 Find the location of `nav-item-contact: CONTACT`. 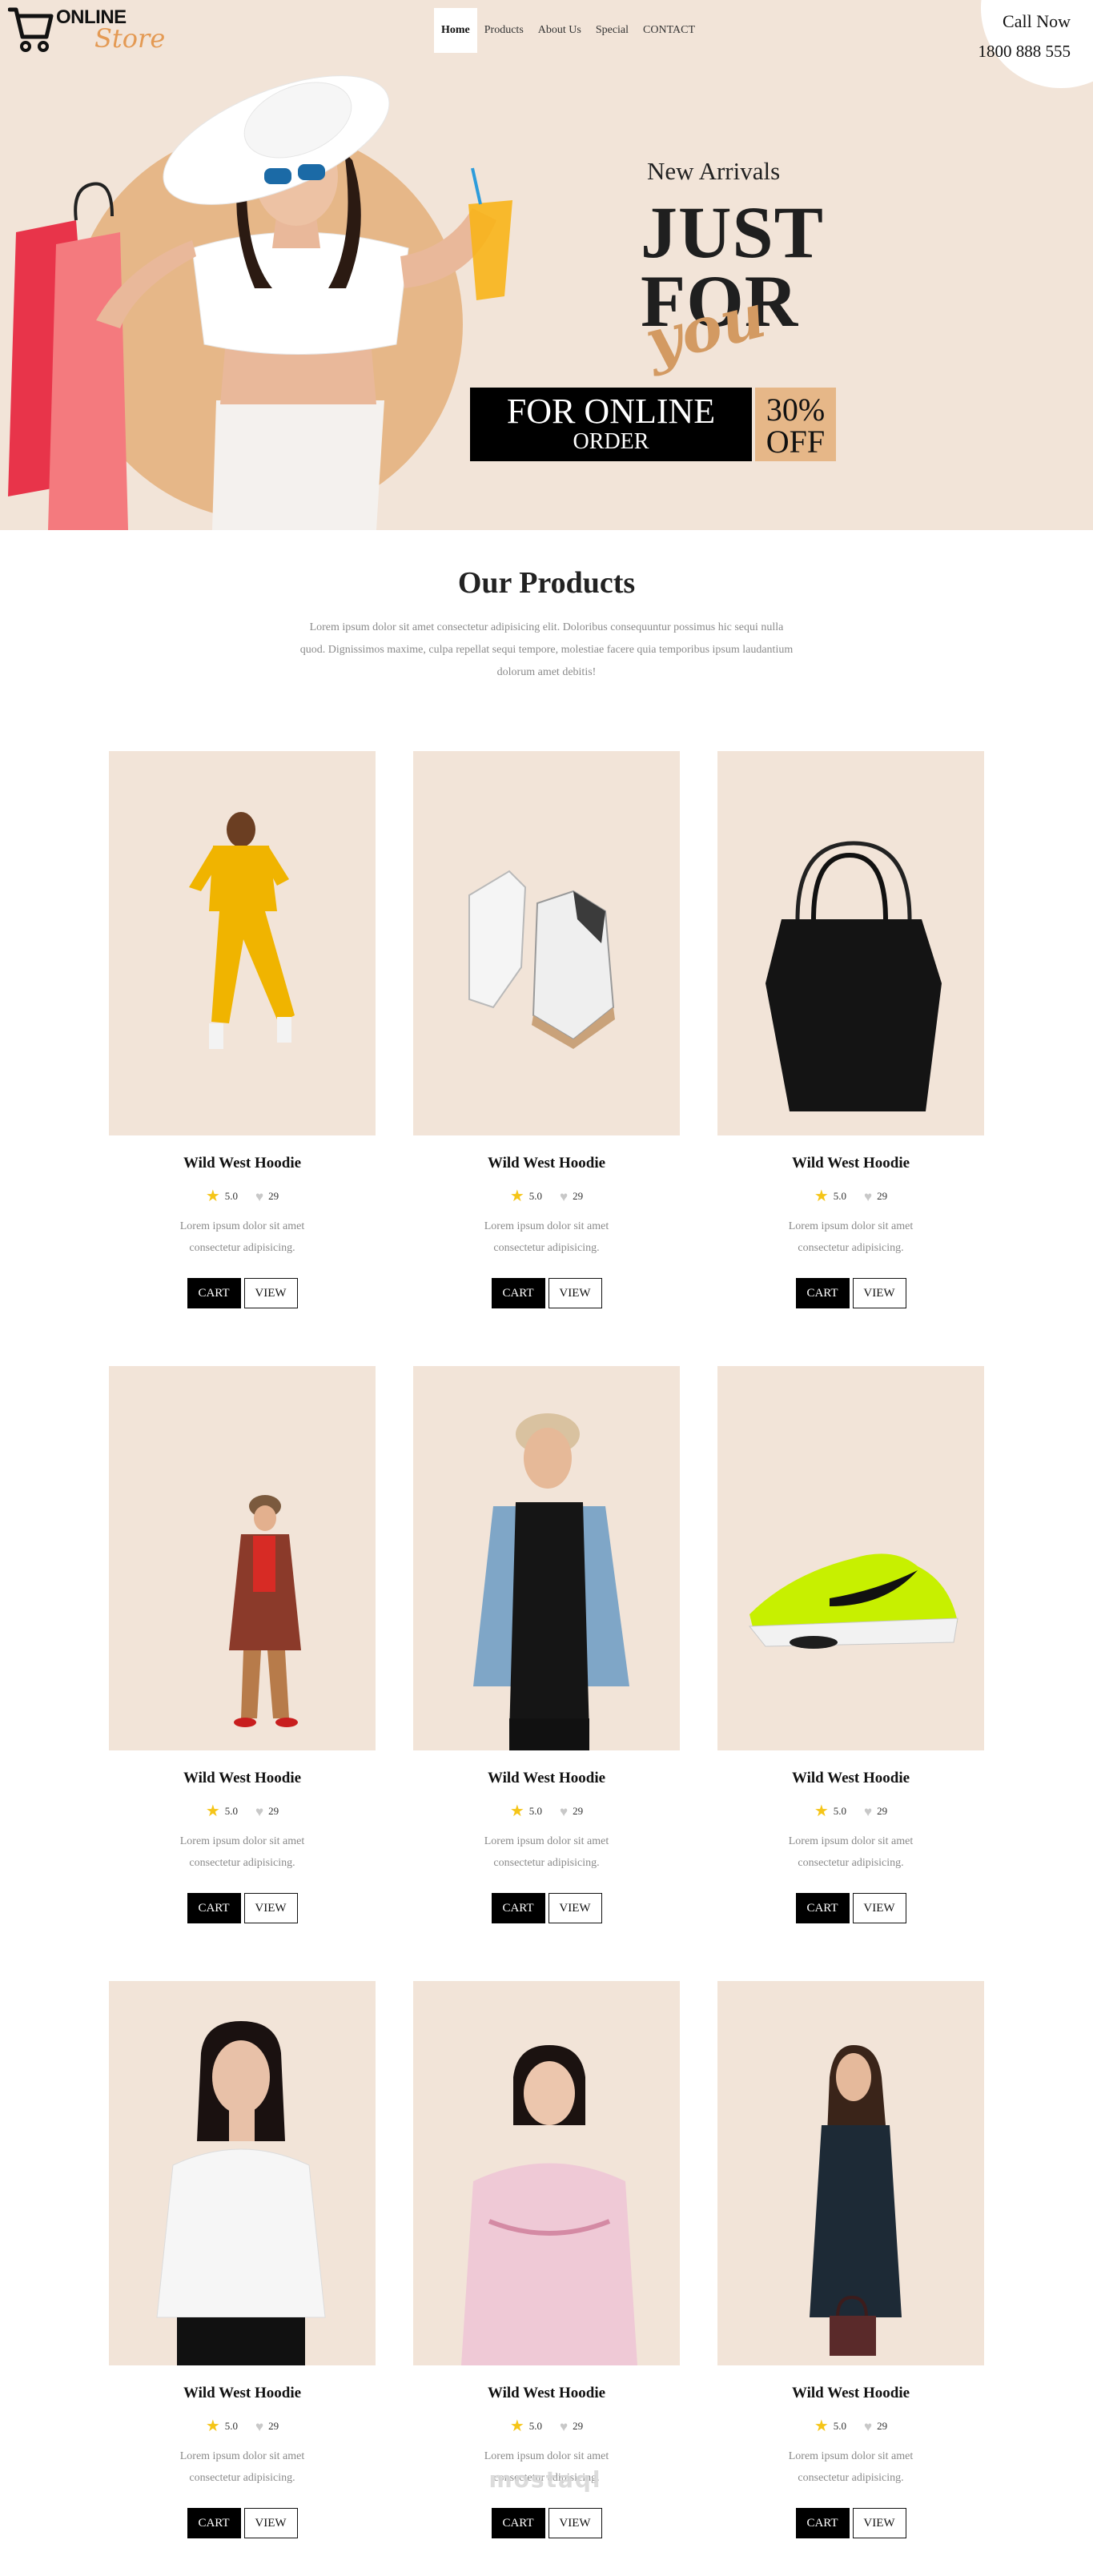

nav-item-contact: CONTACT is located at coordinates (669, 30).